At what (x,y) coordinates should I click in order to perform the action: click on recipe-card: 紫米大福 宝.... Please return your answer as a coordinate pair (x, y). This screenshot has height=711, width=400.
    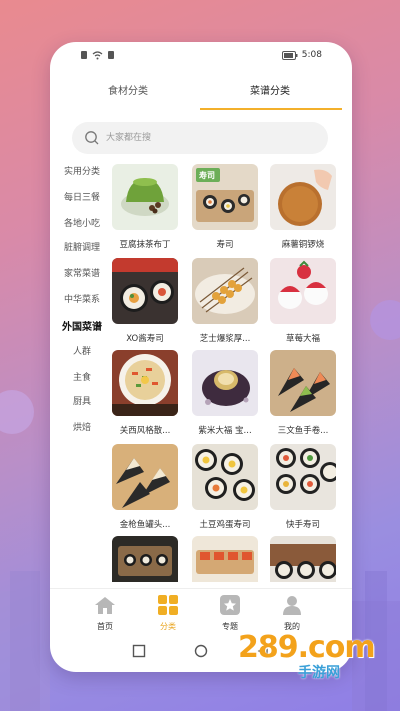
    Looking at the image, I should click on (225, 394).